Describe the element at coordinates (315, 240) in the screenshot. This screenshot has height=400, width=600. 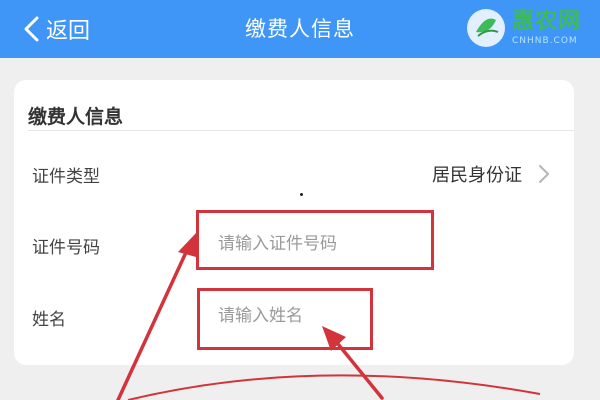
I see `id-number-highlight-box` at that location.